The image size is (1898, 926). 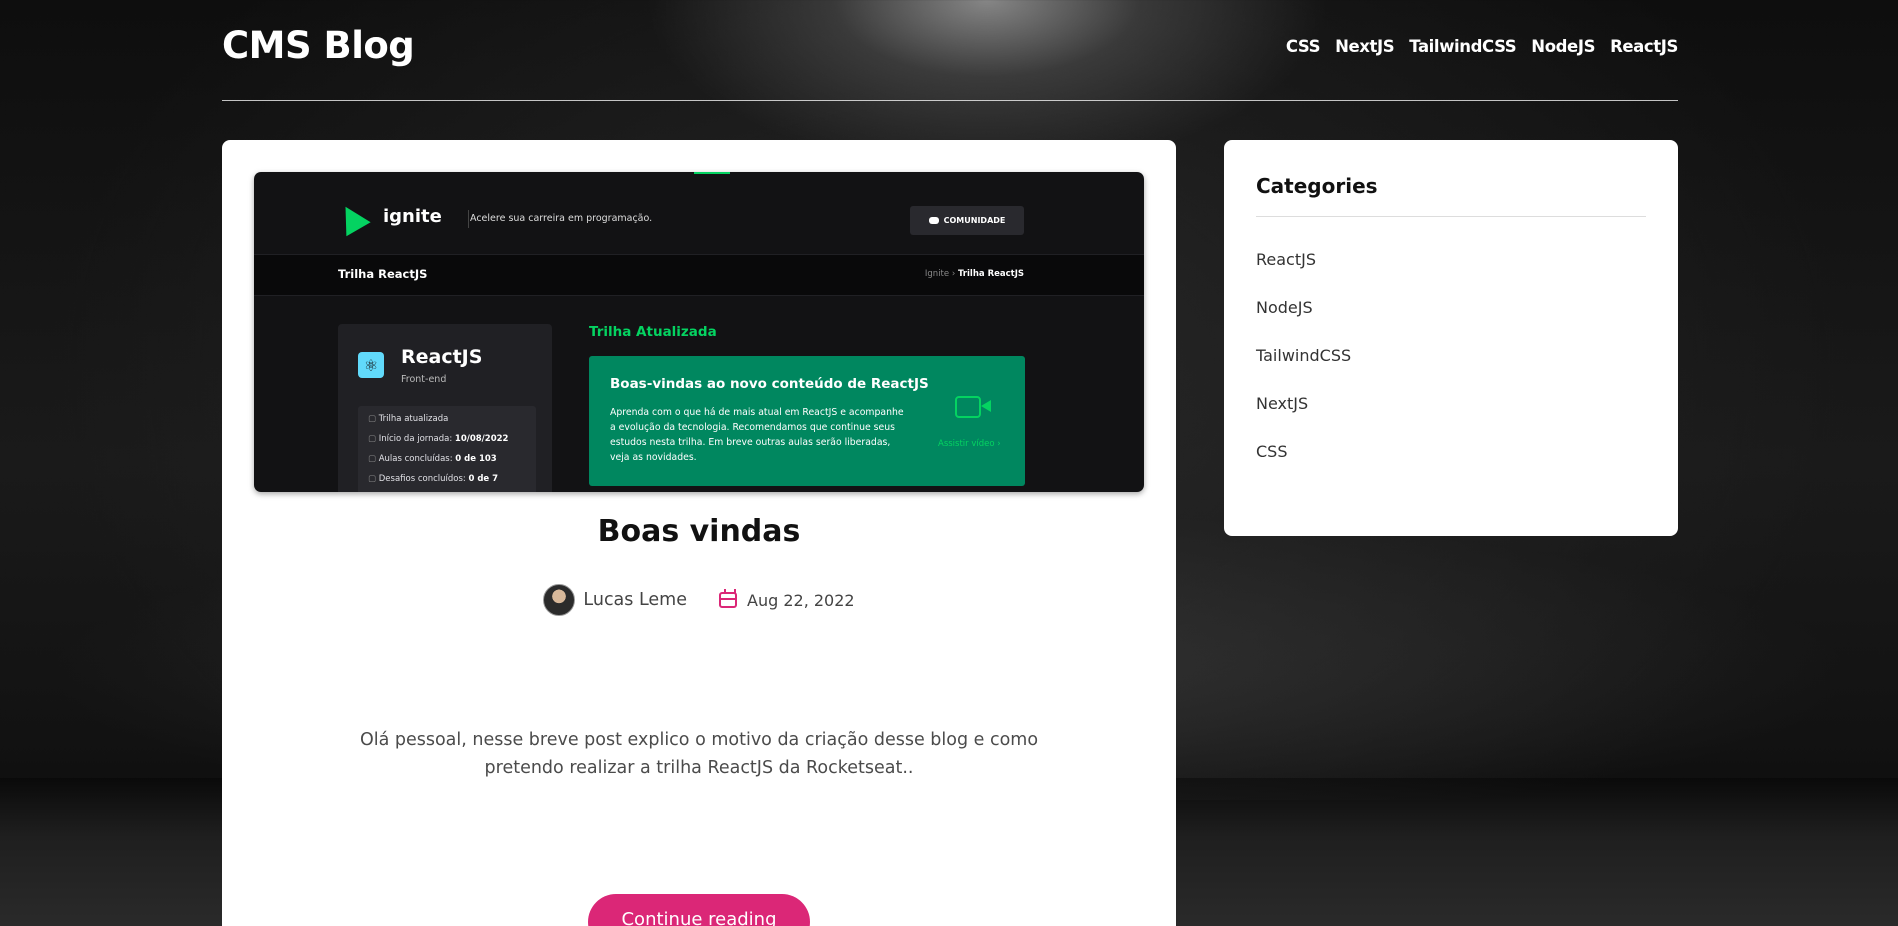 What do you see at coordinates (699, 910) in the screenshot?
I see `continue-reading-button: Continue reading` at bounding box center [699, 910].